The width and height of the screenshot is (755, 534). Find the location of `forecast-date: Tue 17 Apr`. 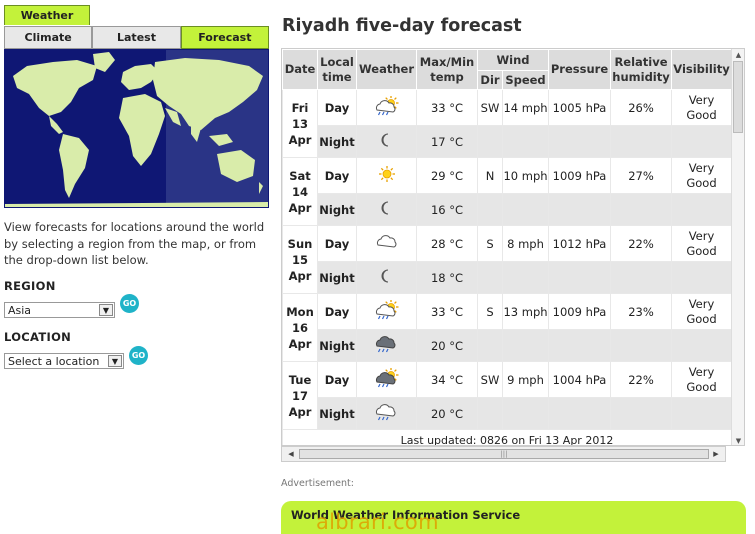

forecast-date: Tue 17 Apr is located at coordinates (300, 395).